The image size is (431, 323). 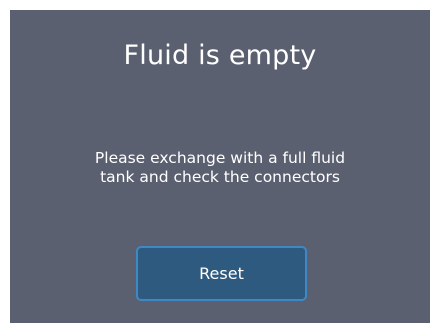 I want to click on dialog-message-line-2: tank and check the connectors, so click(x=220, y=177).